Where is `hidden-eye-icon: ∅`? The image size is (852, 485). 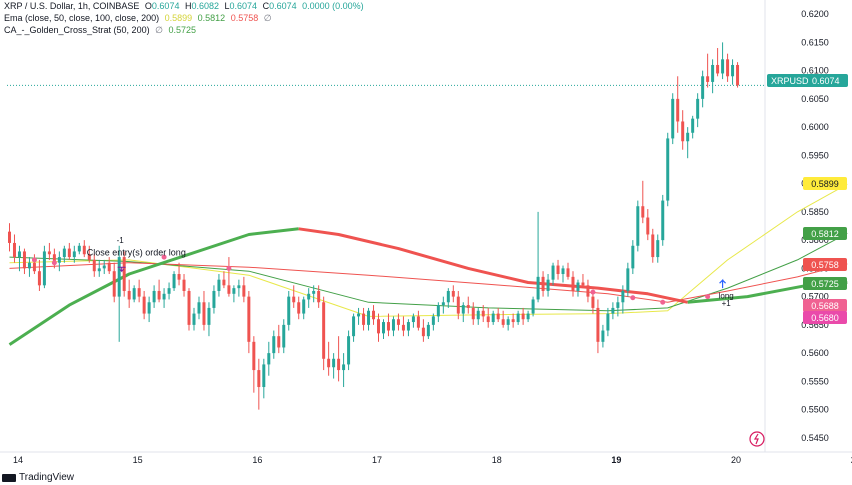
hidden-eye-icon: ∅ is located at coordinates (159, 30).